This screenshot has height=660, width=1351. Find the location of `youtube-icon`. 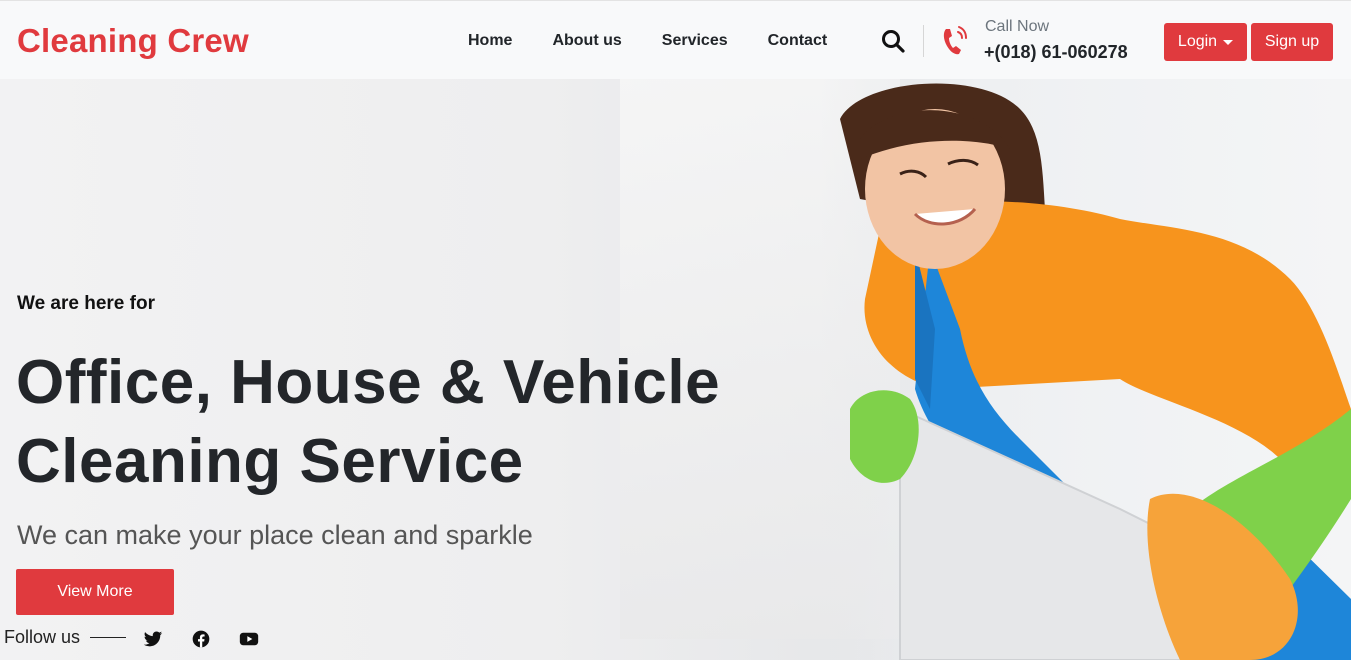

youtube-icon is located at coordinates (249, 639).